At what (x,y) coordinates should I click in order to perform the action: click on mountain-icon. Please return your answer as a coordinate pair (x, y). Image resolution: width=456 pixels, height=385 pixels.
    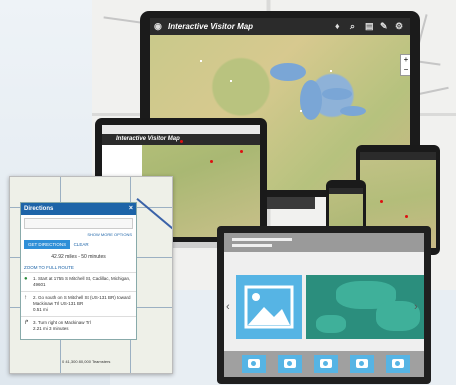
    Looking at the image, I should click on (269, 307).